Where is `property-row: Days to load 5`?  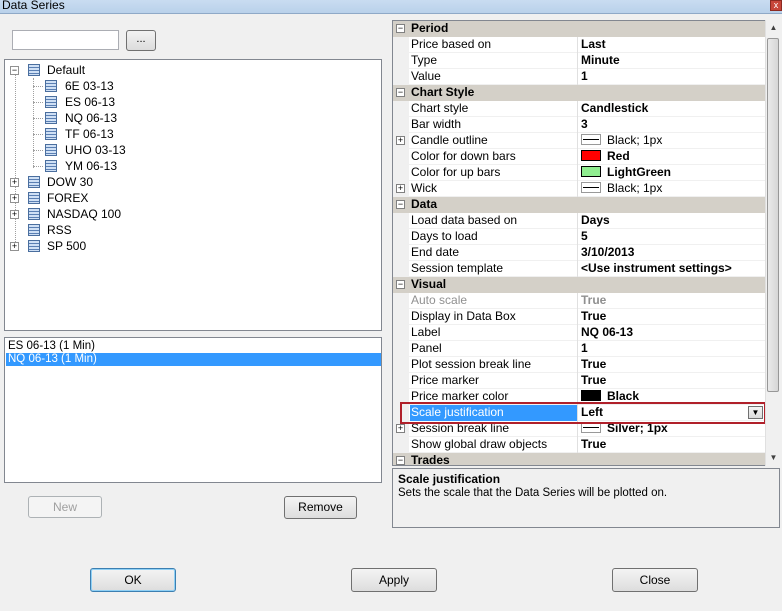
property-row: Days to load 5 is located at coordinates (579, 237).